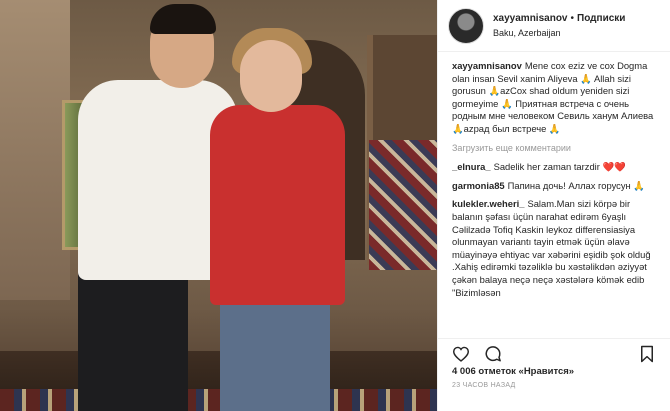 The width and height of the screenshot is (670, 411). I want to click on comment-item: garmonia85 Папина дочь! Аллах горусун 🙏, so click(557, 186).